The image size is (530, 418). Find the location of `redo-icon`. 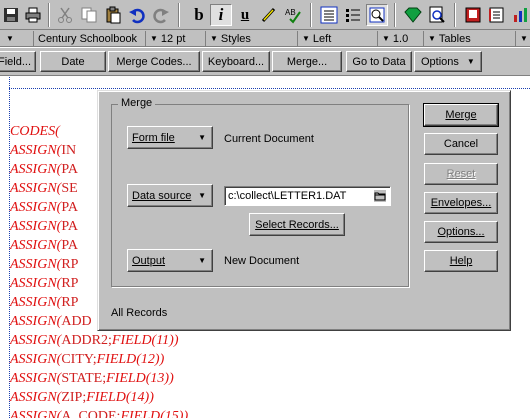

redo-icon is located at coordinates (161, 15).